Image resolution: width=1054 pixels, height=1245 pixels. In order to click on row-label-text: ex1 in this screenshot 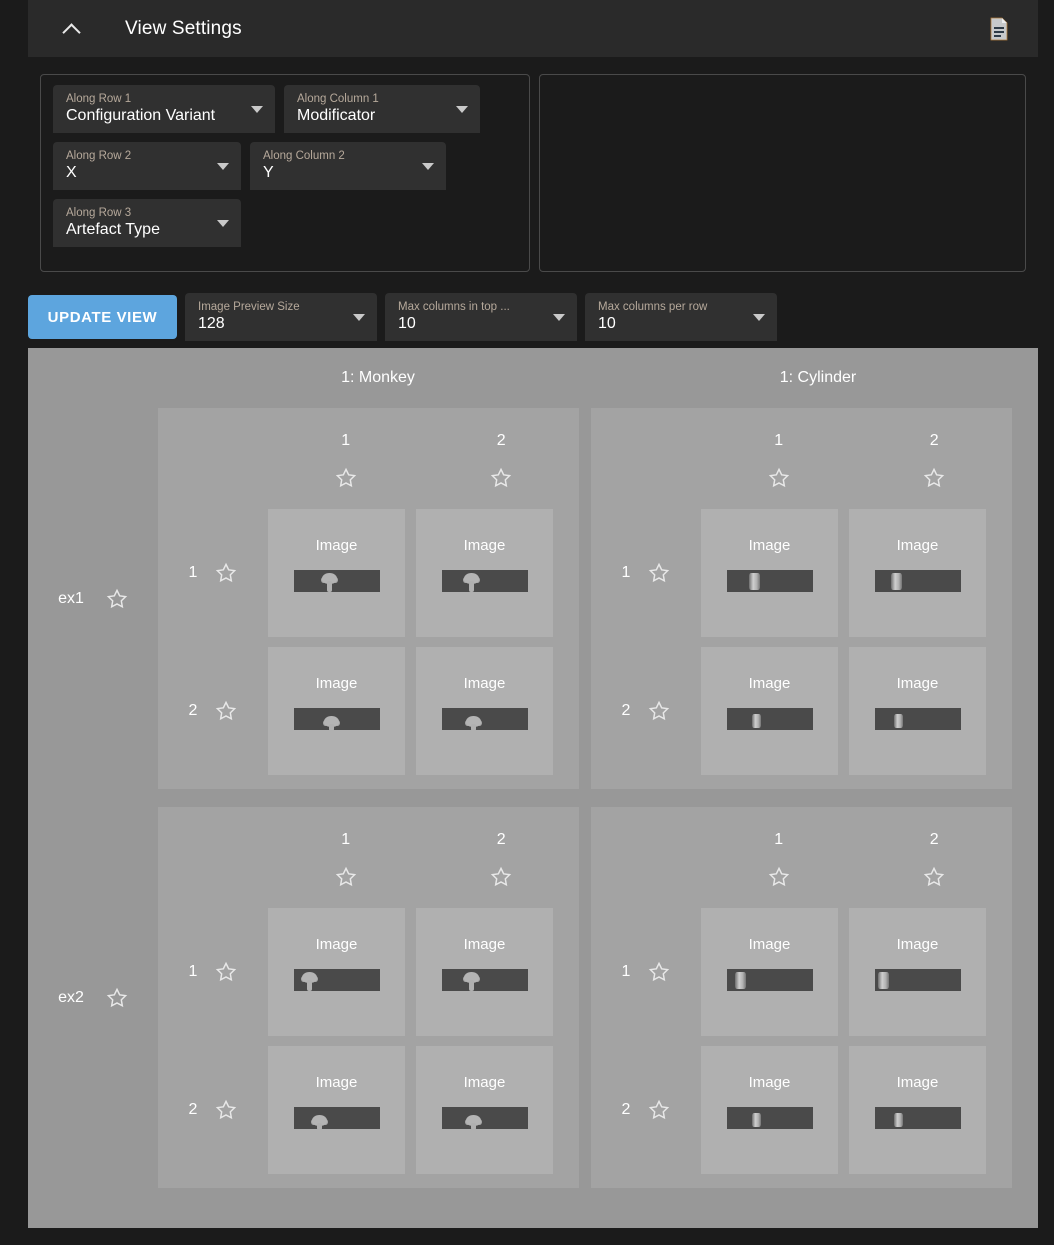, I will do `click(71, 598)`.